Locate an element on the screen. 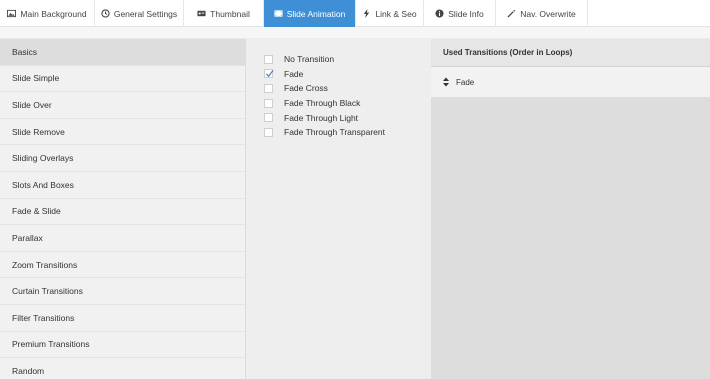  checkmark-icon is located at coordinates (269, 74).